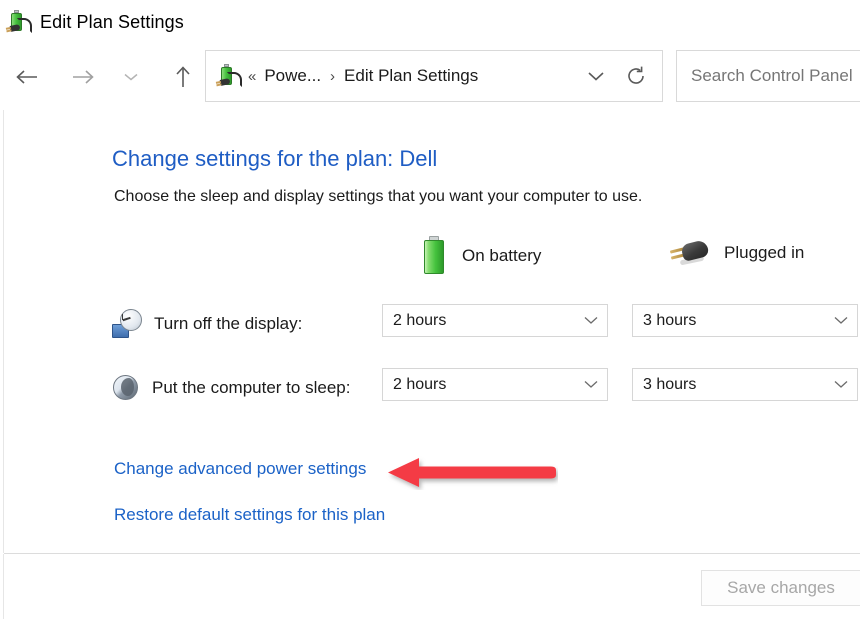 Image resolution: width=860 pixels, height=619 pixels. I want to click on refresh-icon, so click(636, 75).